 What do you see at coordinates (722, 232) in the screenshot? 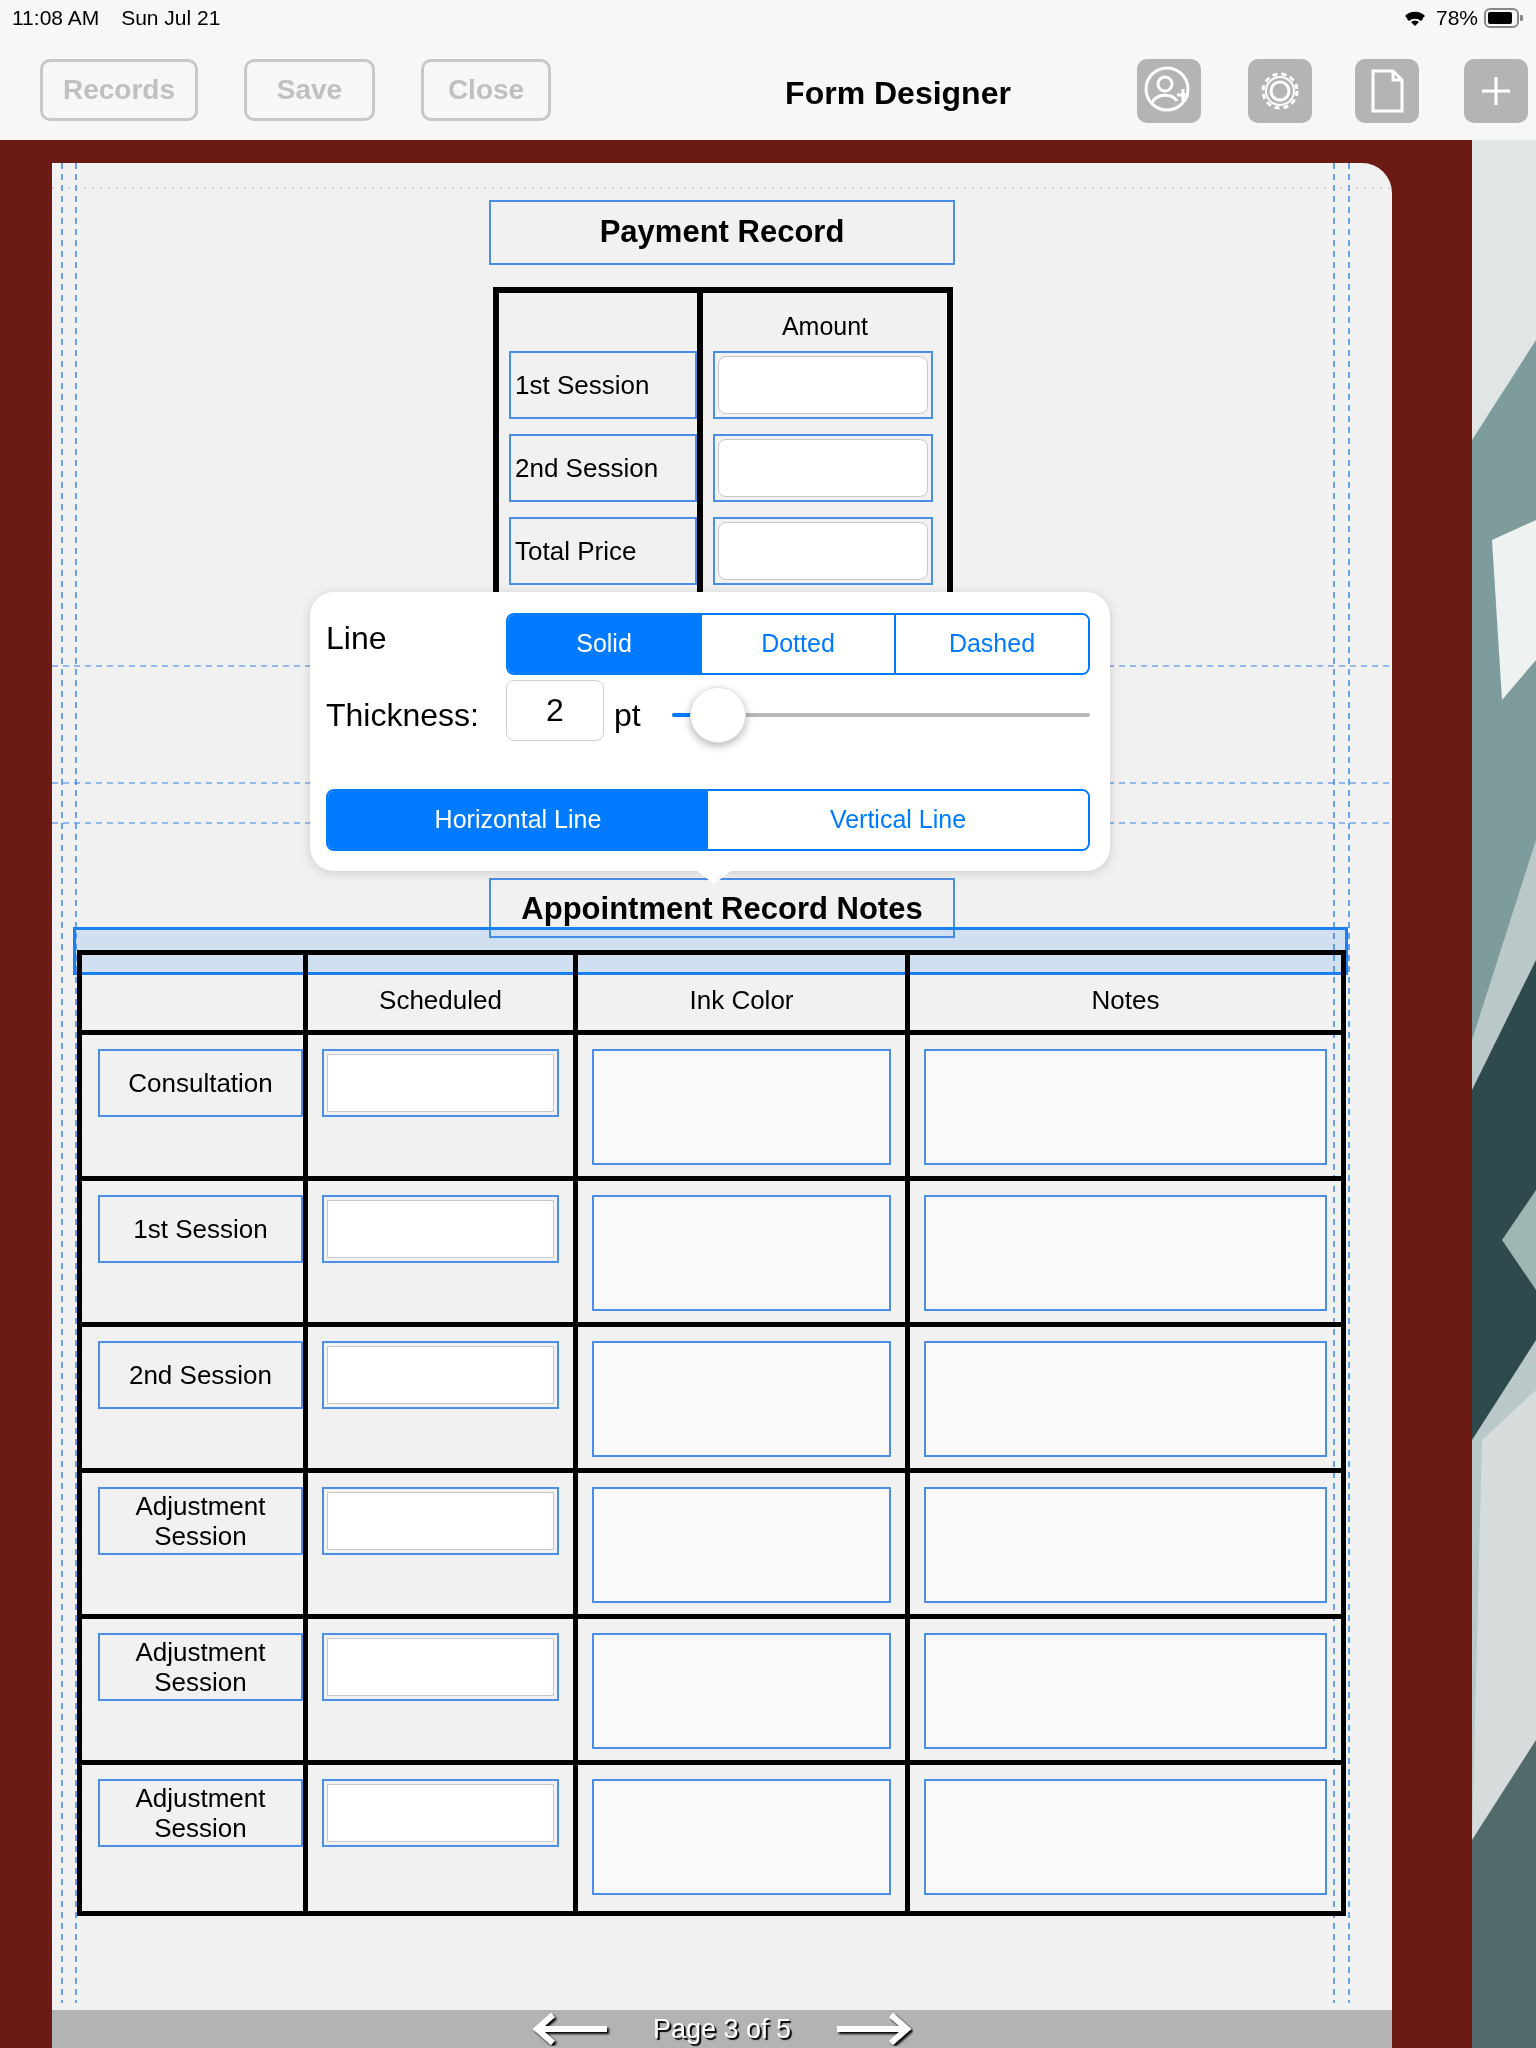
I see `form-title: Payment Record` at bounding box center [722, 232].